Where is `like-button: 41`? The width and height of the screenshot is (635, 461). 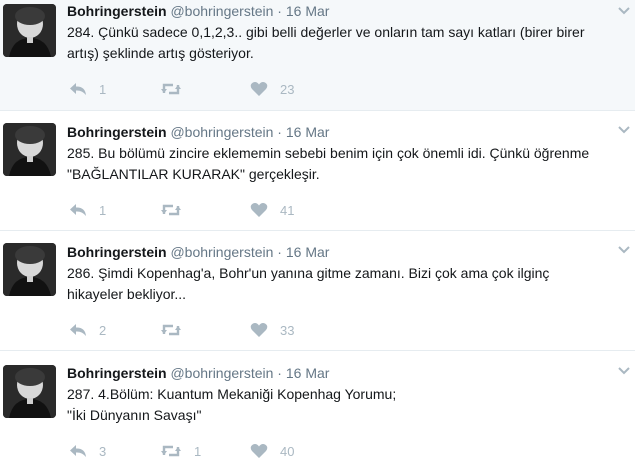
like-button: 41 is located at coordinates (272, 210).